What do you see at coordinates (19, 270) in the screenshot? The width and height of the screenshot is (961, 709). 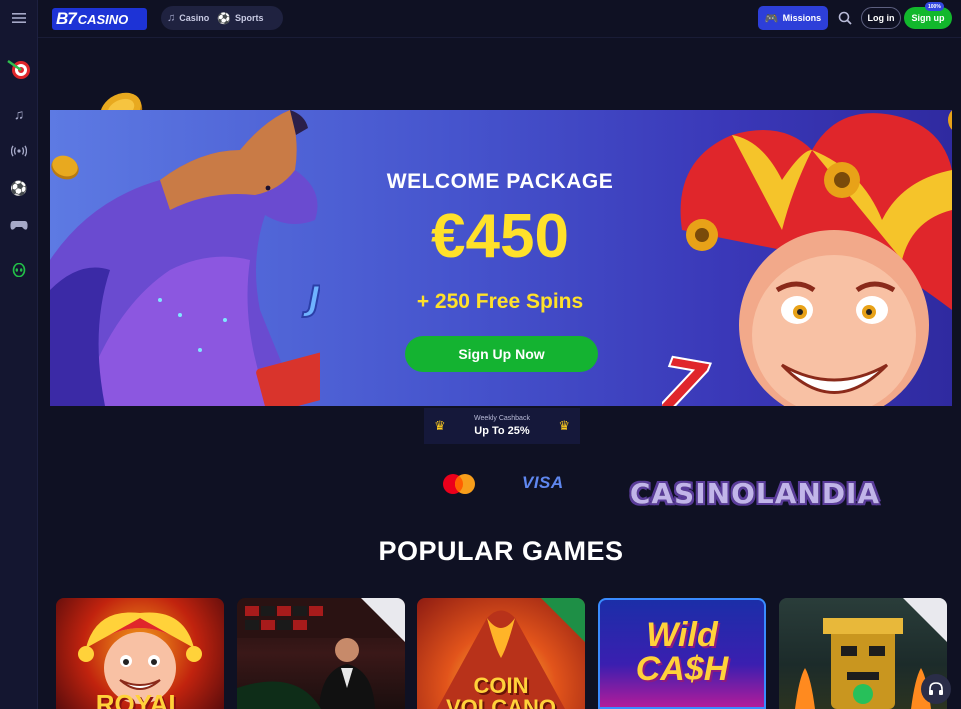 I see `alien-icon` at bounding box center [19, 270].